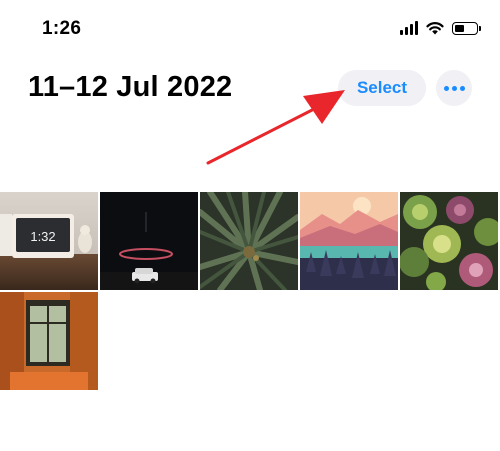 This screenshot has width=500, height=451. I want to click on cellular-signal-icon, so click(409, 28).